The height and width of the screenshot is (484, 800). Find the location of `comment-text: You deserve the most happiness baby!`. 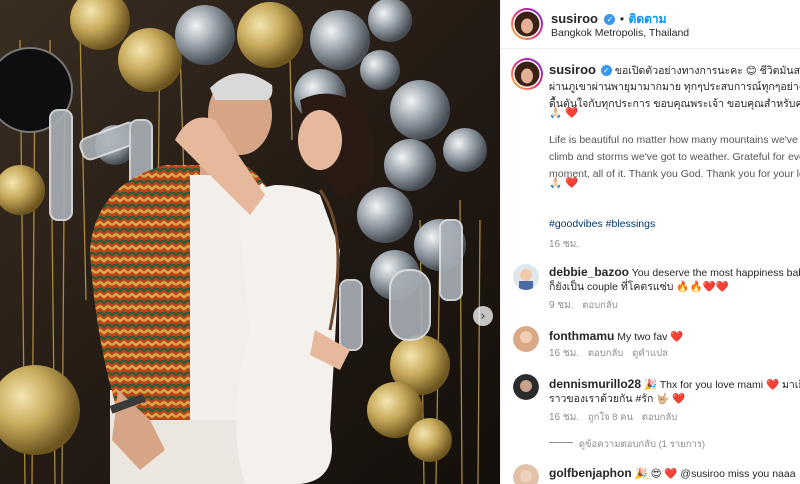

comment-text: You deserve the most happiness baby! is located at coordinates (715, 273).